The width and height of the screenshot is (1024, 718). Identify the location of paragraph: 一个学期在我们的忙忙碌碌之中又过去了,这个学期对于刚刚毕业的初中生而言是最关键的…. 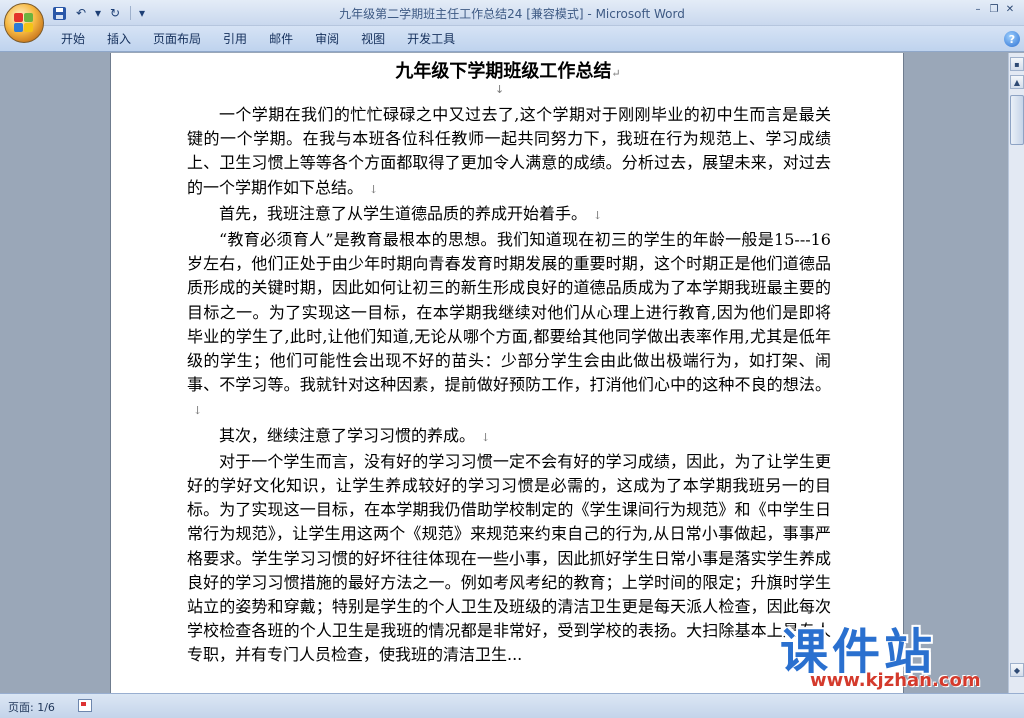
(509, 152).